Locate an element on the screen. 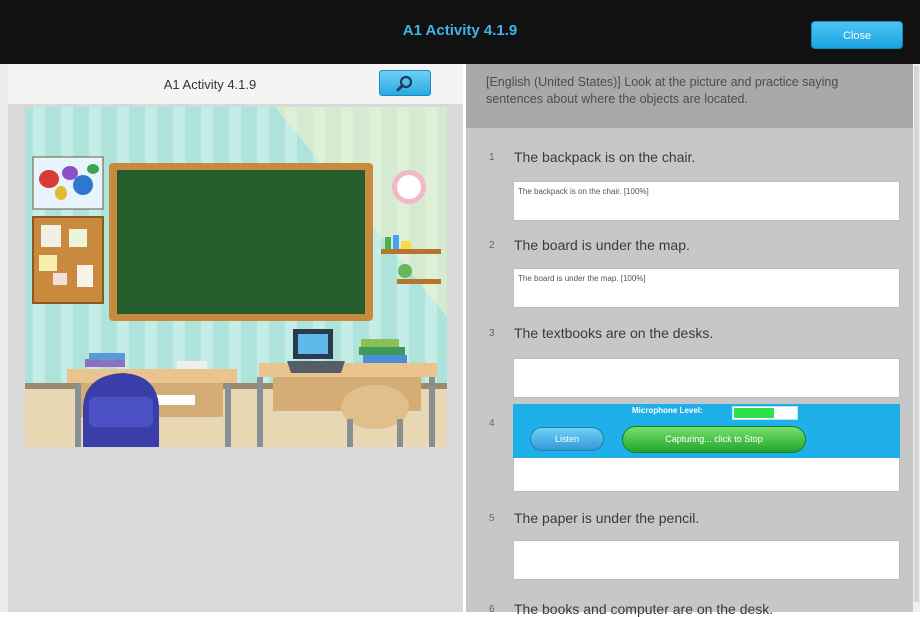 Image resolution: width=920 pixels, height=617 pixels. item-sentence: The backpack is on the chair. is located at coordinates (605, 157).